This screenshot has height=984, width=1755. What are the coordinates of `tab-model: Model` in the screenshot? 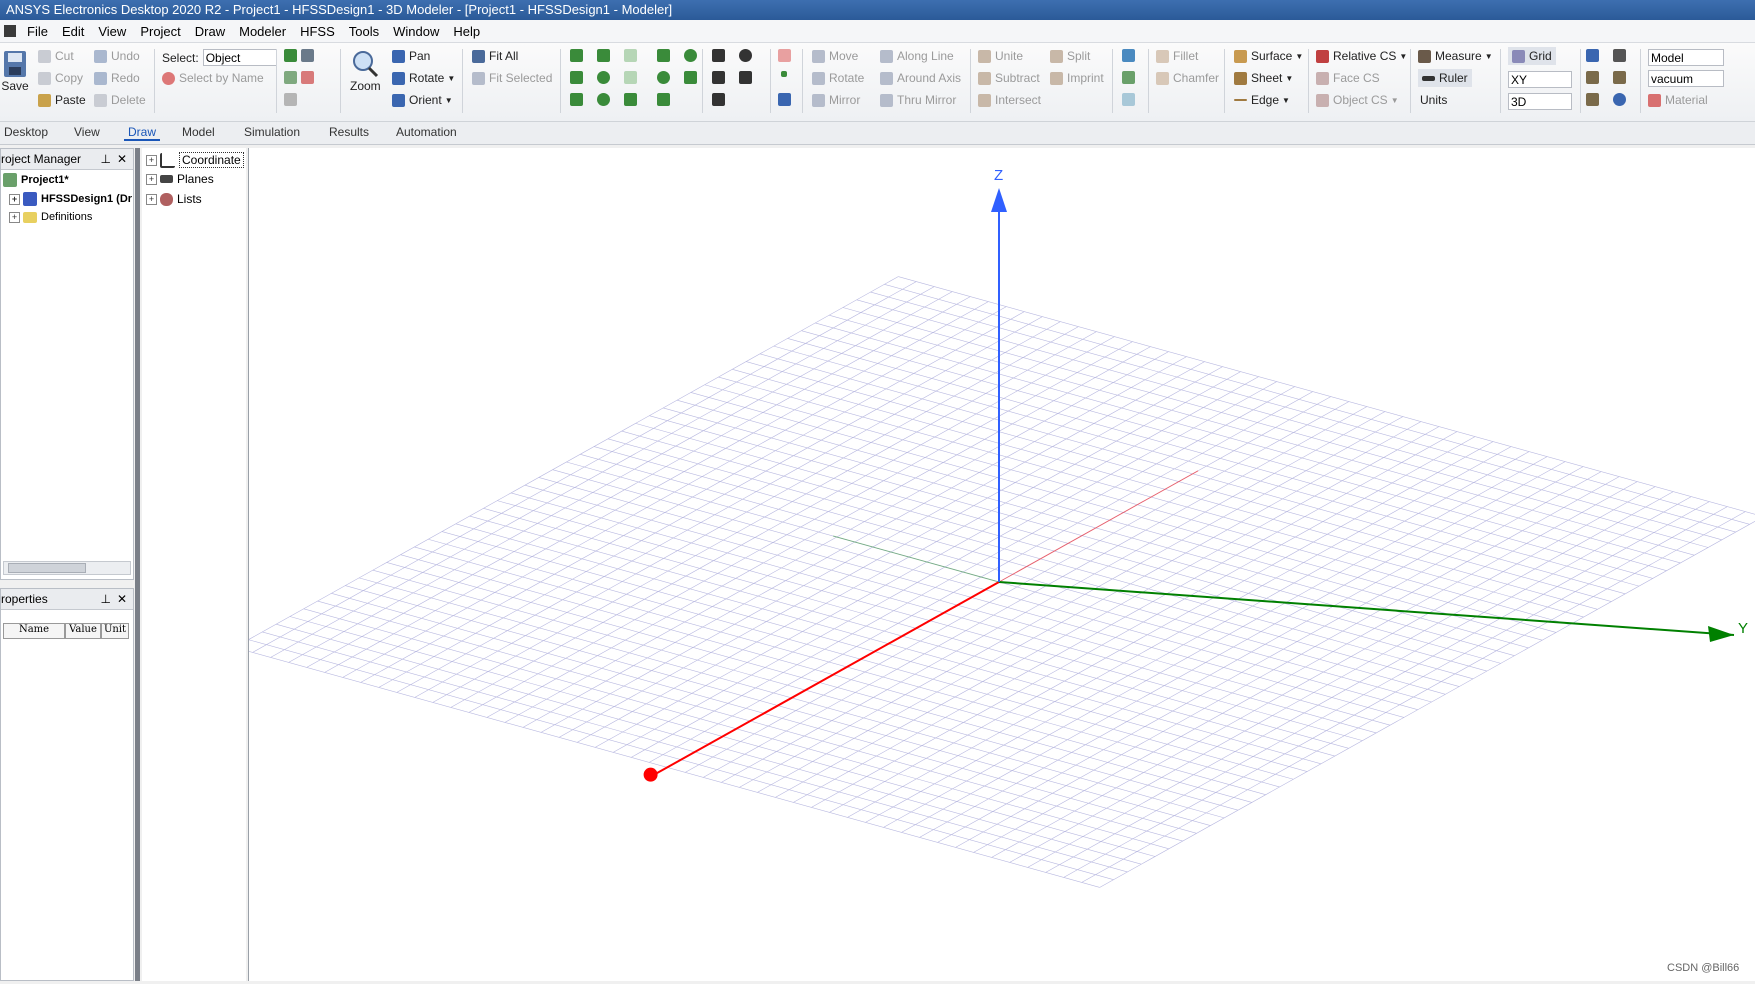 It's located at (198, 132).